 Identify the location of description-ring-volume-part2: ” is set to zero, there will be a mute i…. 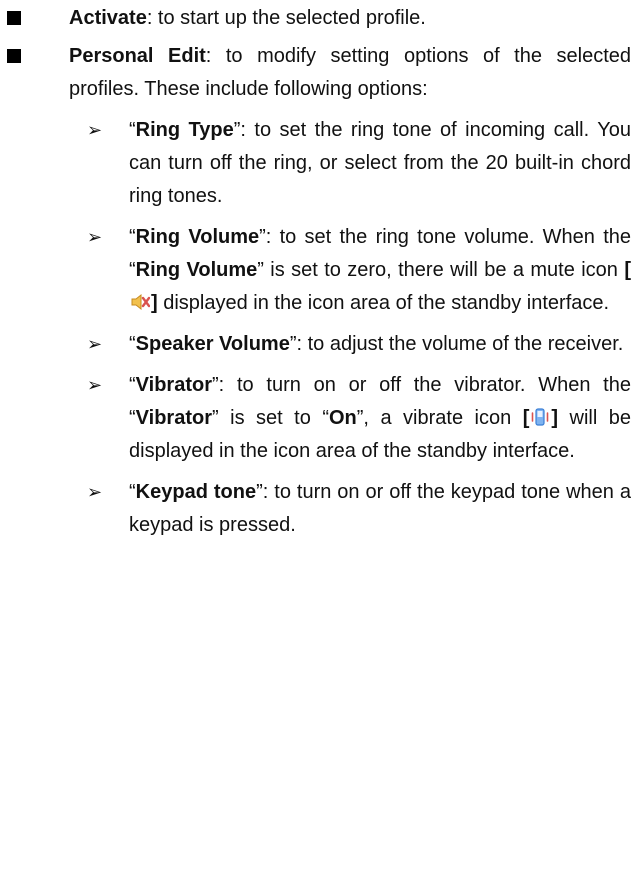
(441, 270).